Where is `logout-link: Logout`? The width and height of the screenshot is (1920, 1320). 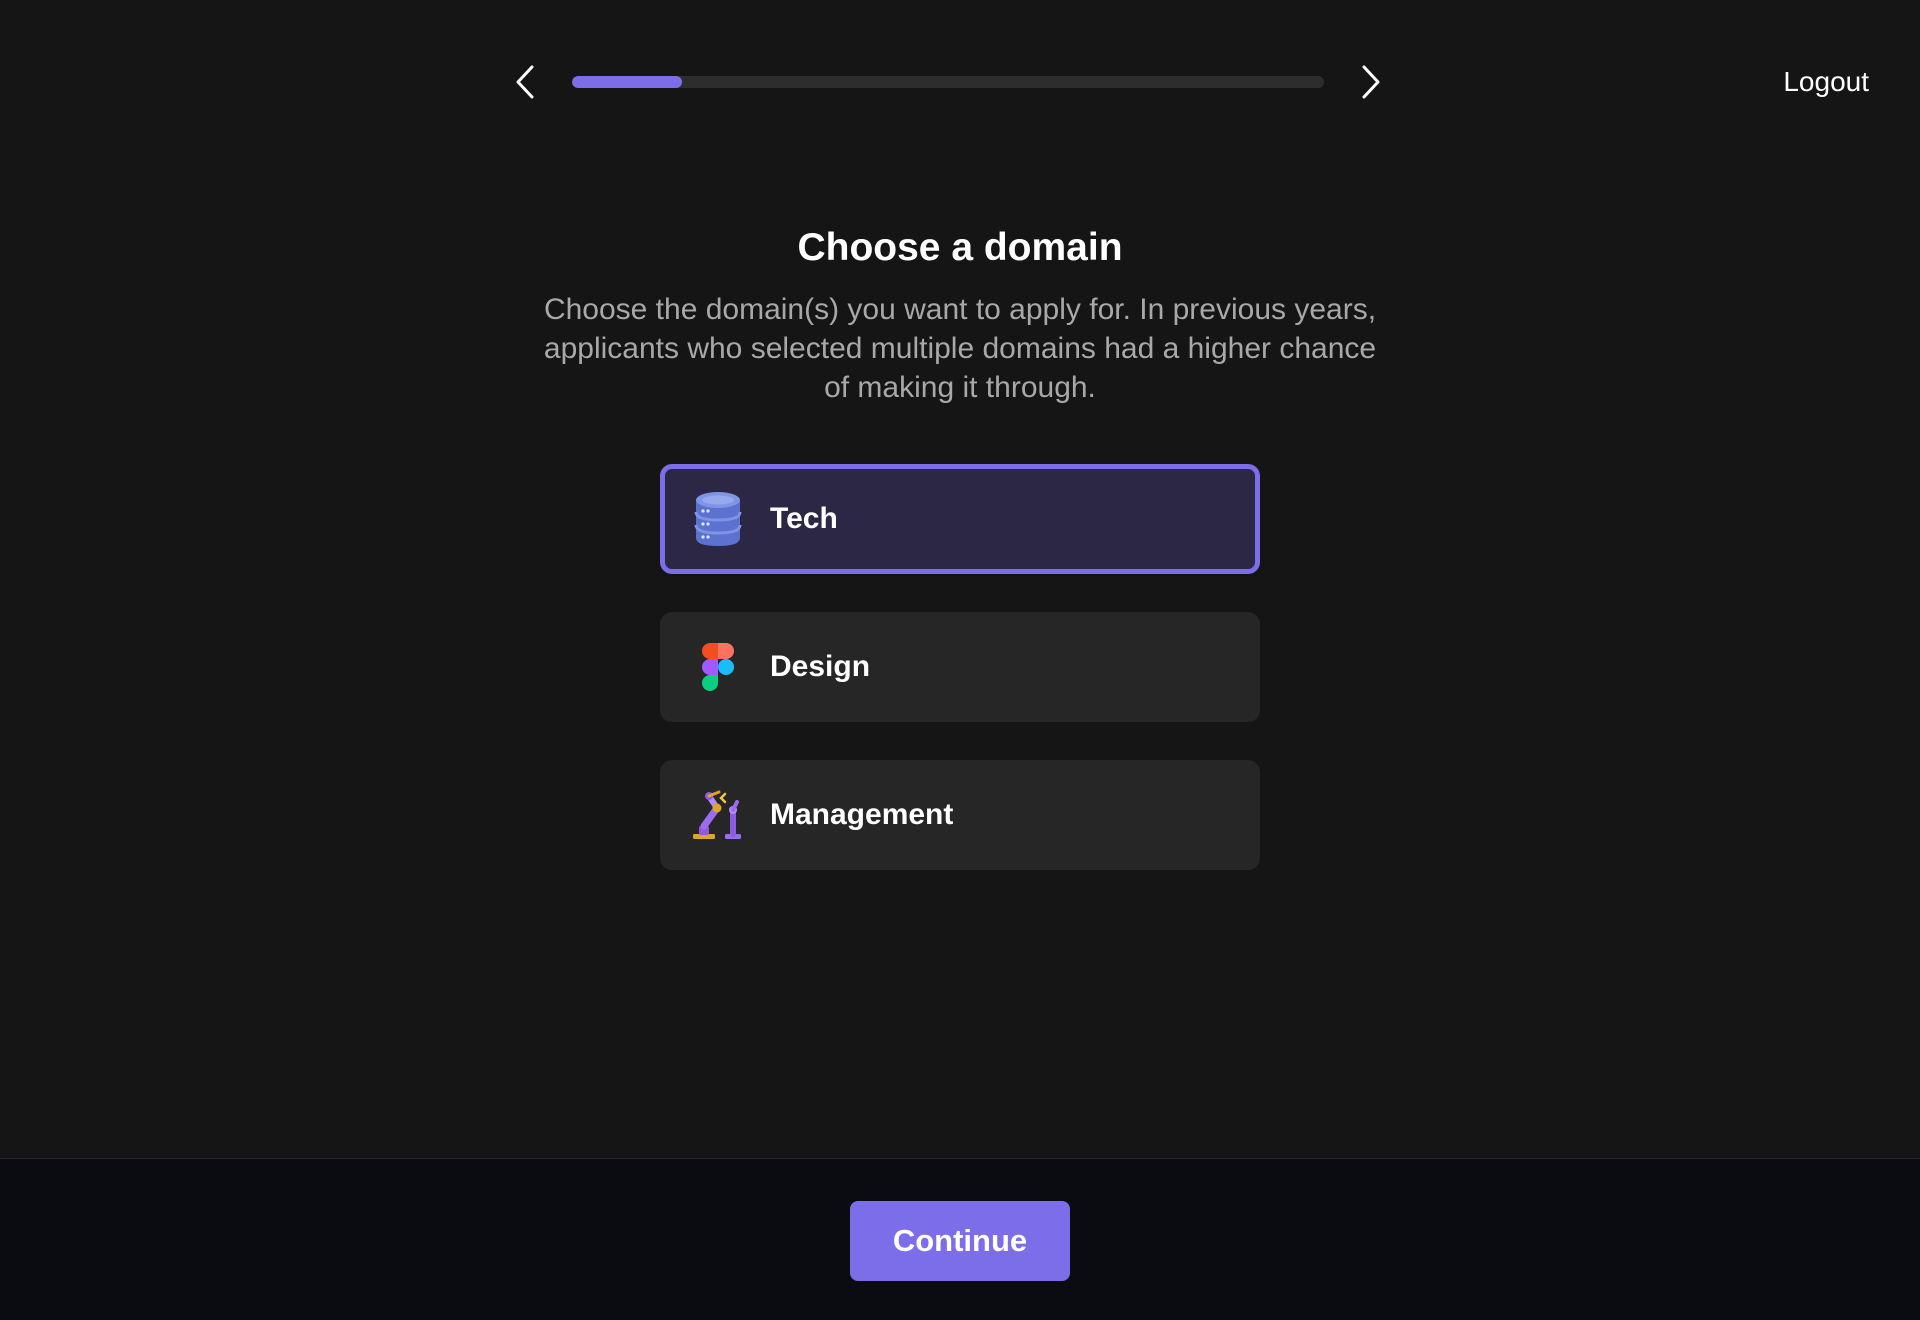
logout-link: Logout is located at coordinates (1826, 82).